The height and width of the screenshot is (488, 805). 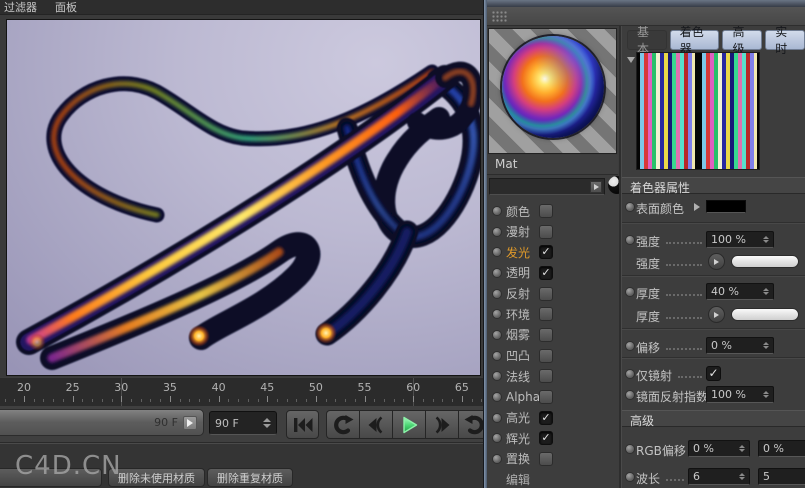 What do you see at coordinates (716, 314) in the screenshot?
I see `thickness-slider-button` at bounding box center [716, 314].